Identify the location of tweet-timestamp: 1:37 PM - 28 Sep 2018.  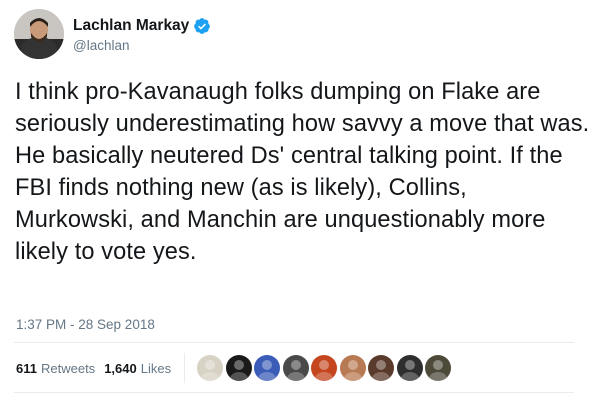
(85, 324).